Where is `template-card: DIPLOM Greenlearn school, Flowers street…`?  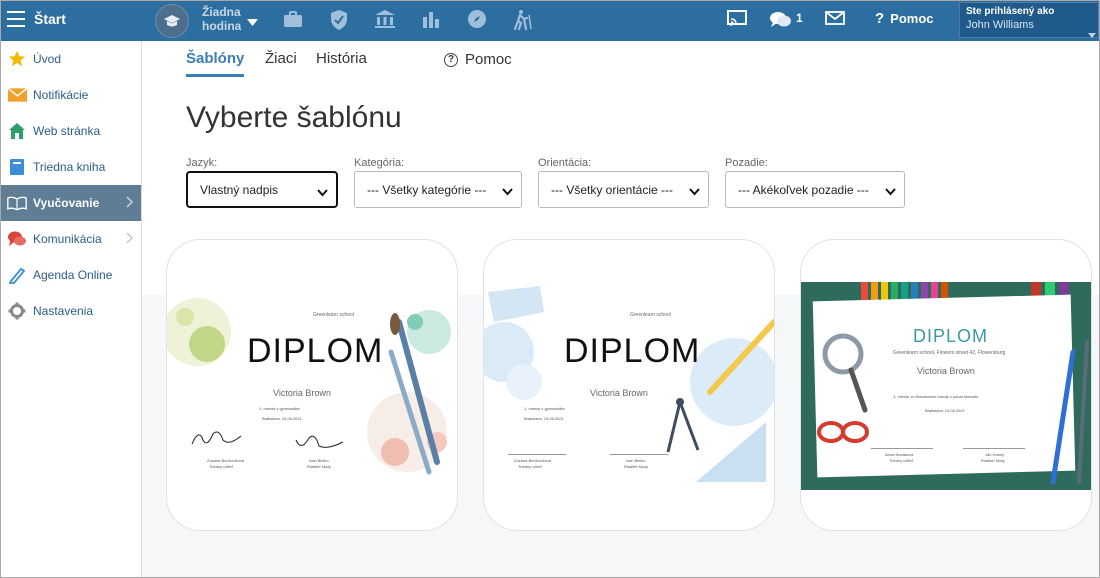 template-card: DIPLOM Greenlearn school, Flowers street… is located at coordinates (946, 385).